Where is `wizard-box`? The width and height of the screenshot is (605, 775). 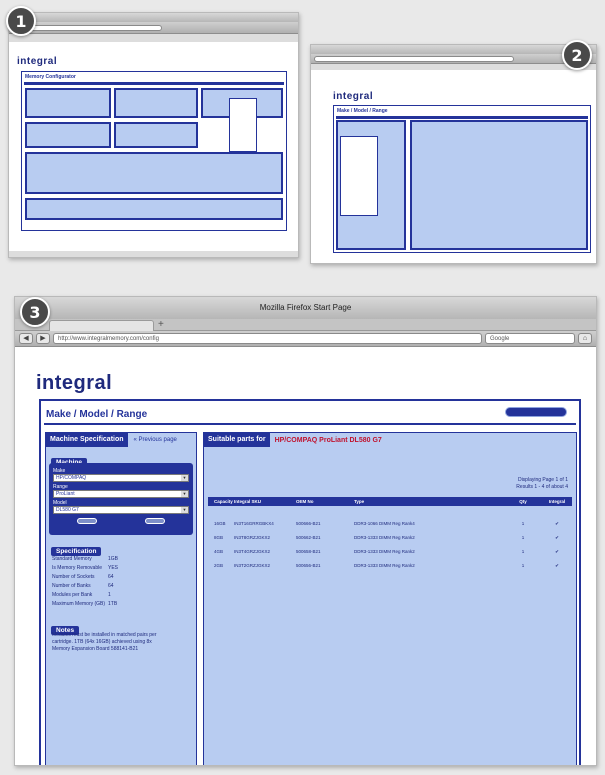 wizard-box is located at coordinates (156, 103).